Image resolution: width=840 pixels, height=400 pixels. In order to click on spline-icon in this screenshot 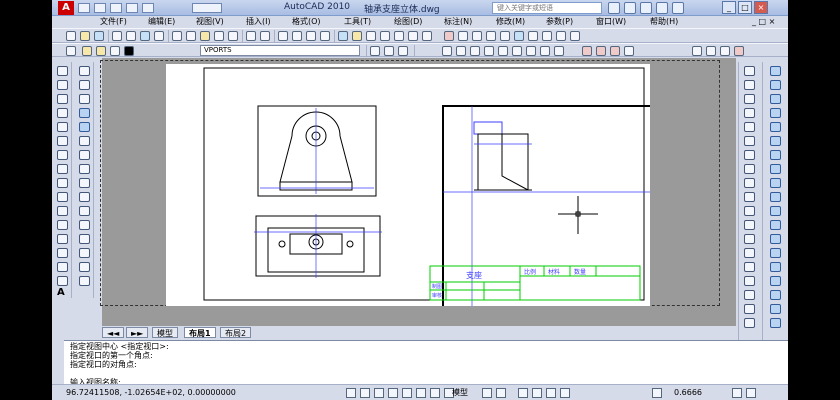, I will do `click(62, 183)`.